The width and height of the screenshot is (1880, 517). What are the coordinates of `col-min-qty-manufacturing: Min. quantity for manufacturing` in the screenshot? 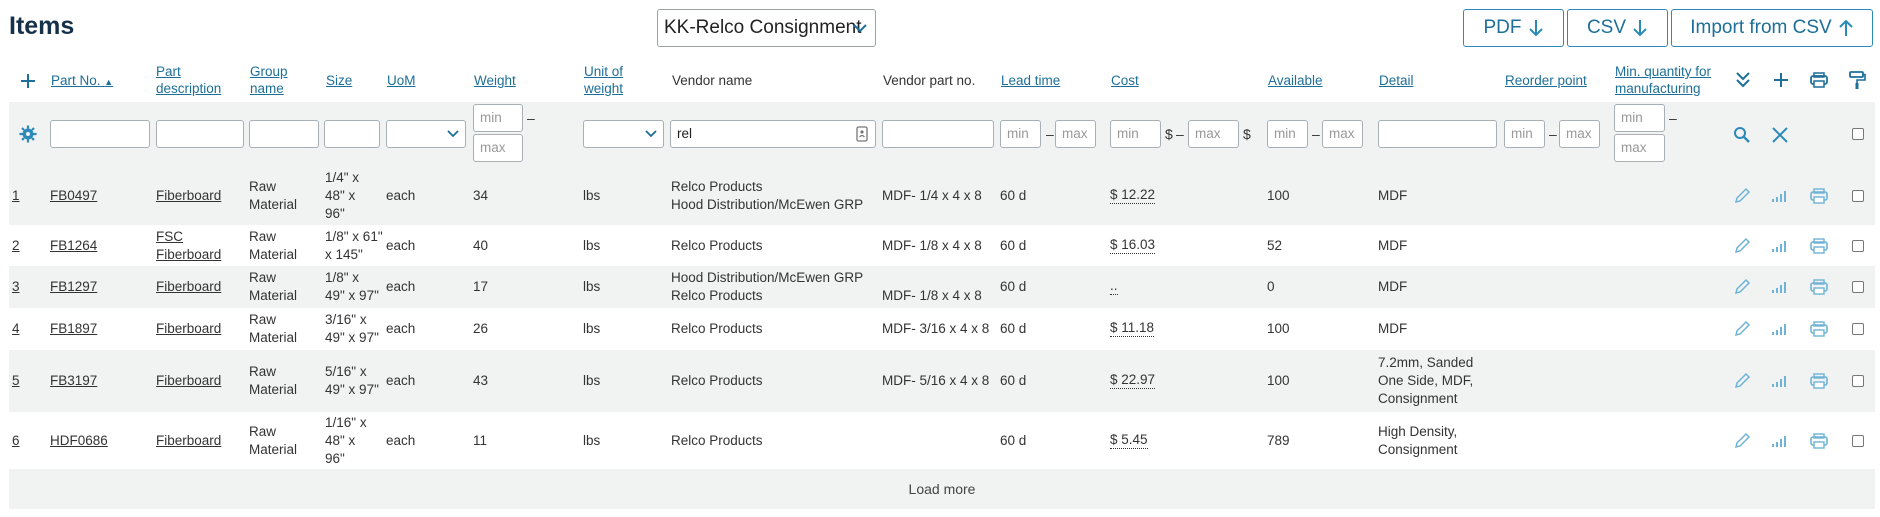 It's located at (1663, 80).